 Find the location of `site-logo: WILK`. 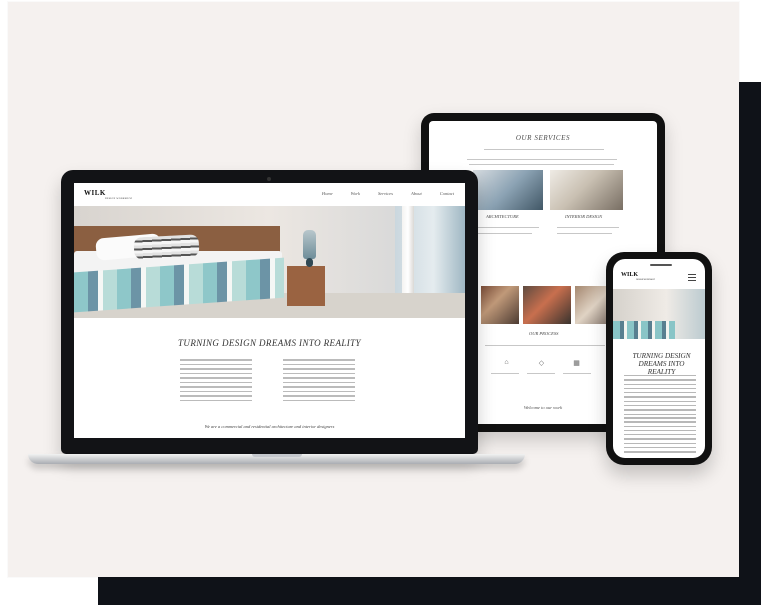

site-logo: WILK is located at coordinates (95, 193).